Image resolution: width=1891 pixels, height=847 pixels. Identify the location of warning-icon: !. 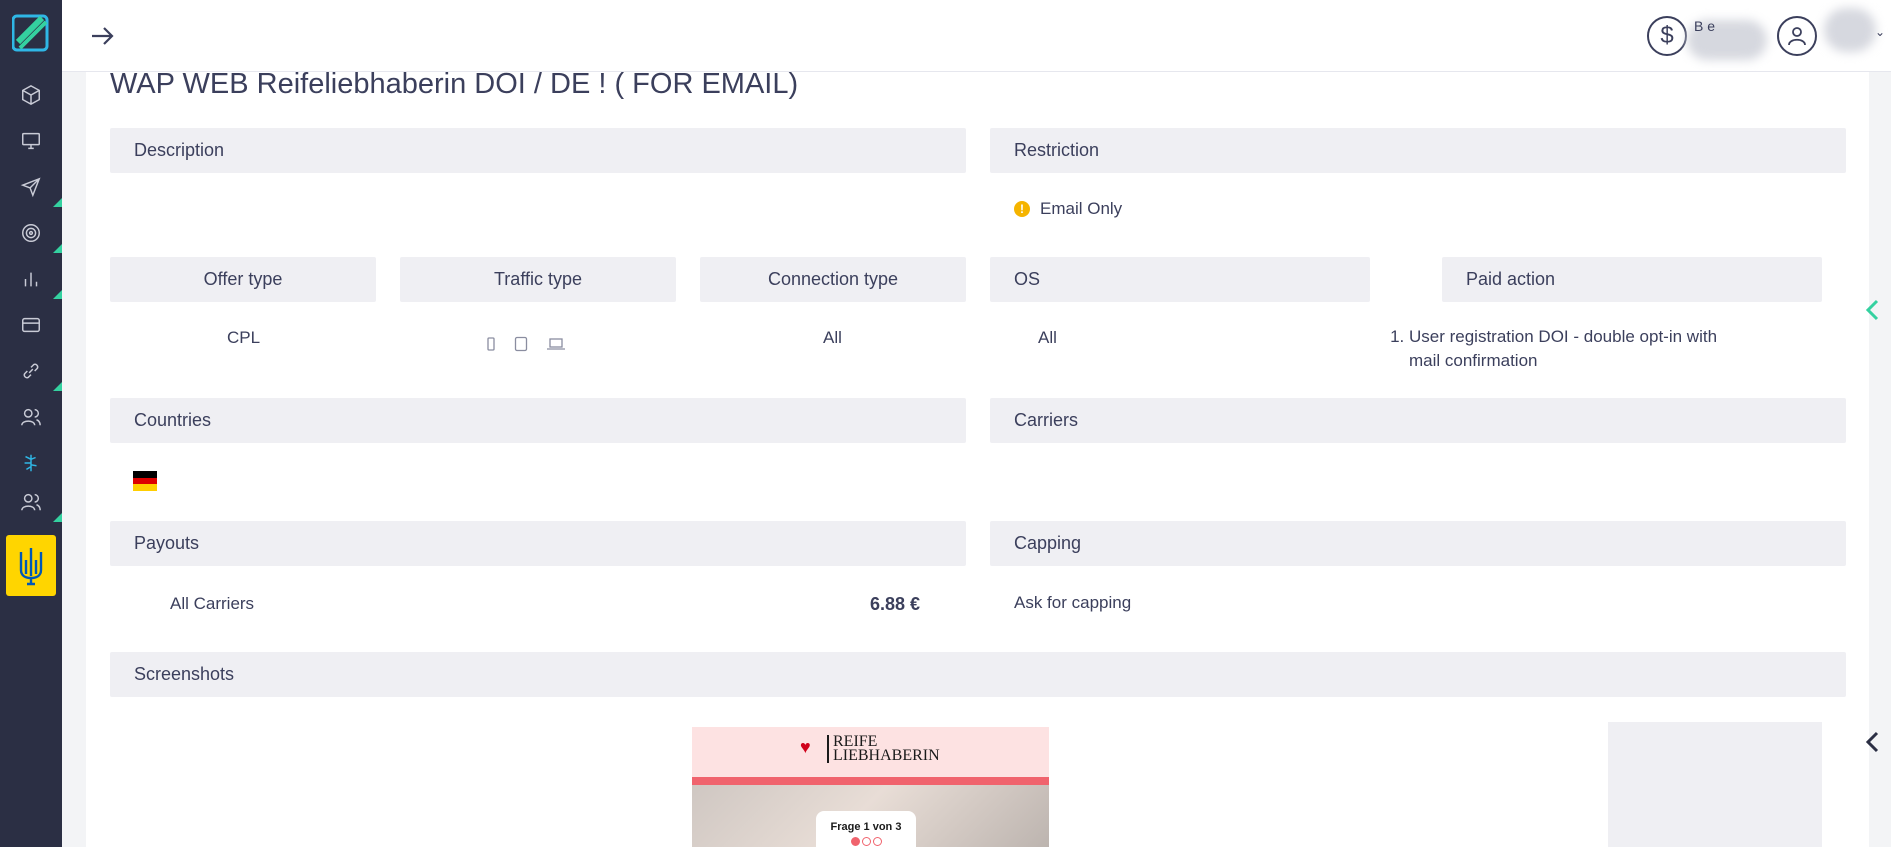
(1022, 209).